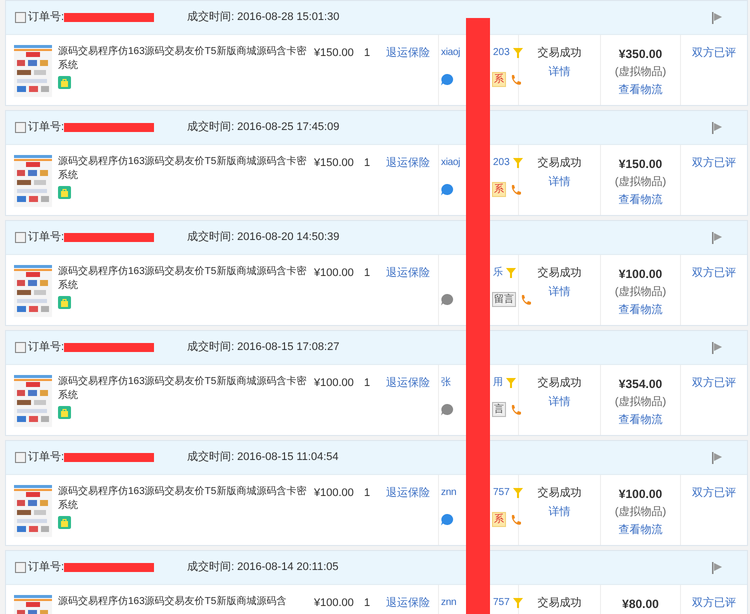 This screenshot has width=750, height=614. What do you see at coordinates (263, 348) in the screenshot?
I see `deal-time: 成交时间: 2016-08-15 17:08:27` at bounding box center [263, 348].